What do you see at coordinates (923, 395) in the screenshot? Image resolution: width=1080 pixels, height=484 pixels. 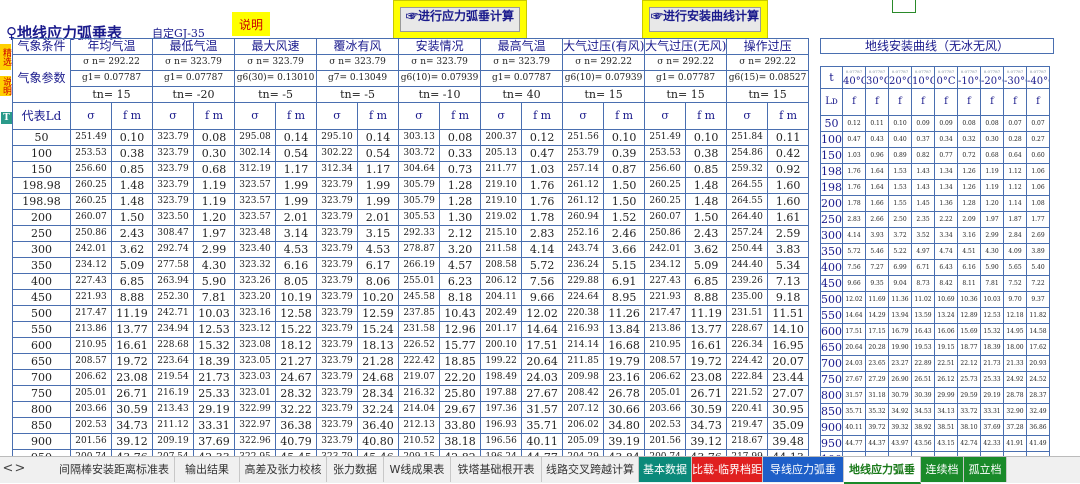 I see `install-sag-cell: 30.39` at bounding box center [923, 395].